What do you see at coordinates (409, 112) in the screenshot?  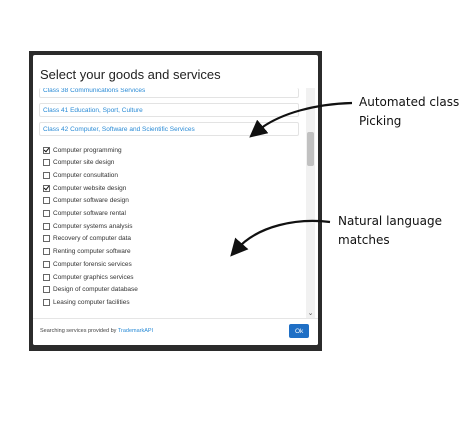 I see `annotation-automated-class: Automated class Picking` at bounding box center [409, 112].